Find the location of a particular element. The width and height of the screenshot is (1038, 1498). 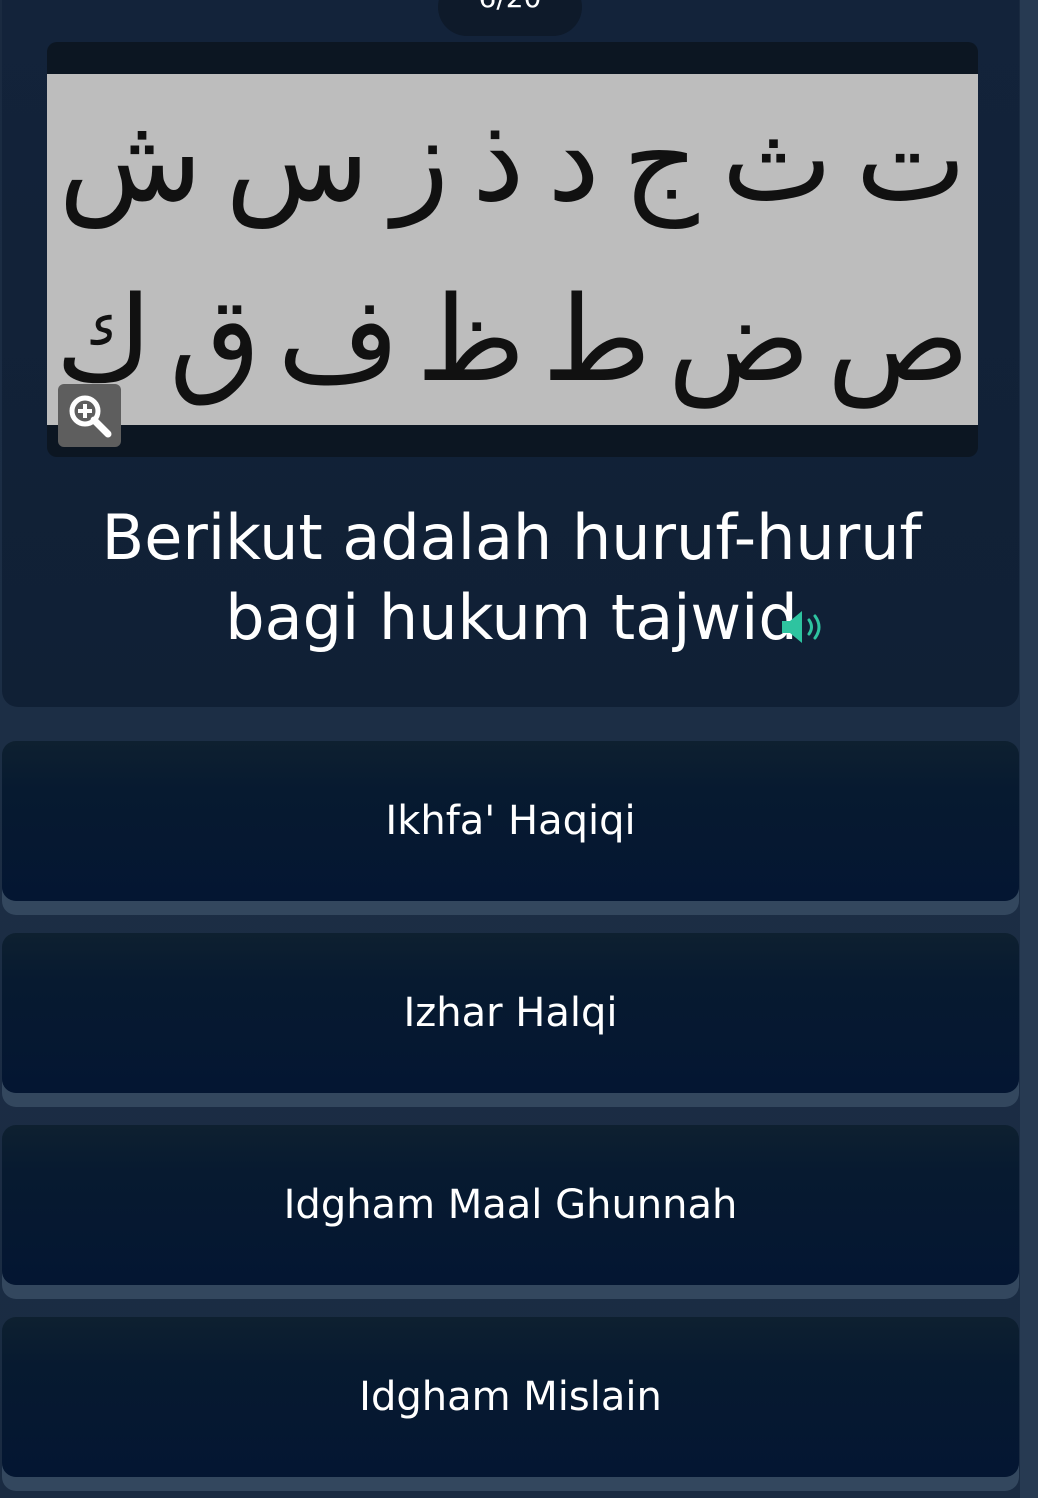

answer-option: Idgham Mislain is located at coordinates (510, 1397).